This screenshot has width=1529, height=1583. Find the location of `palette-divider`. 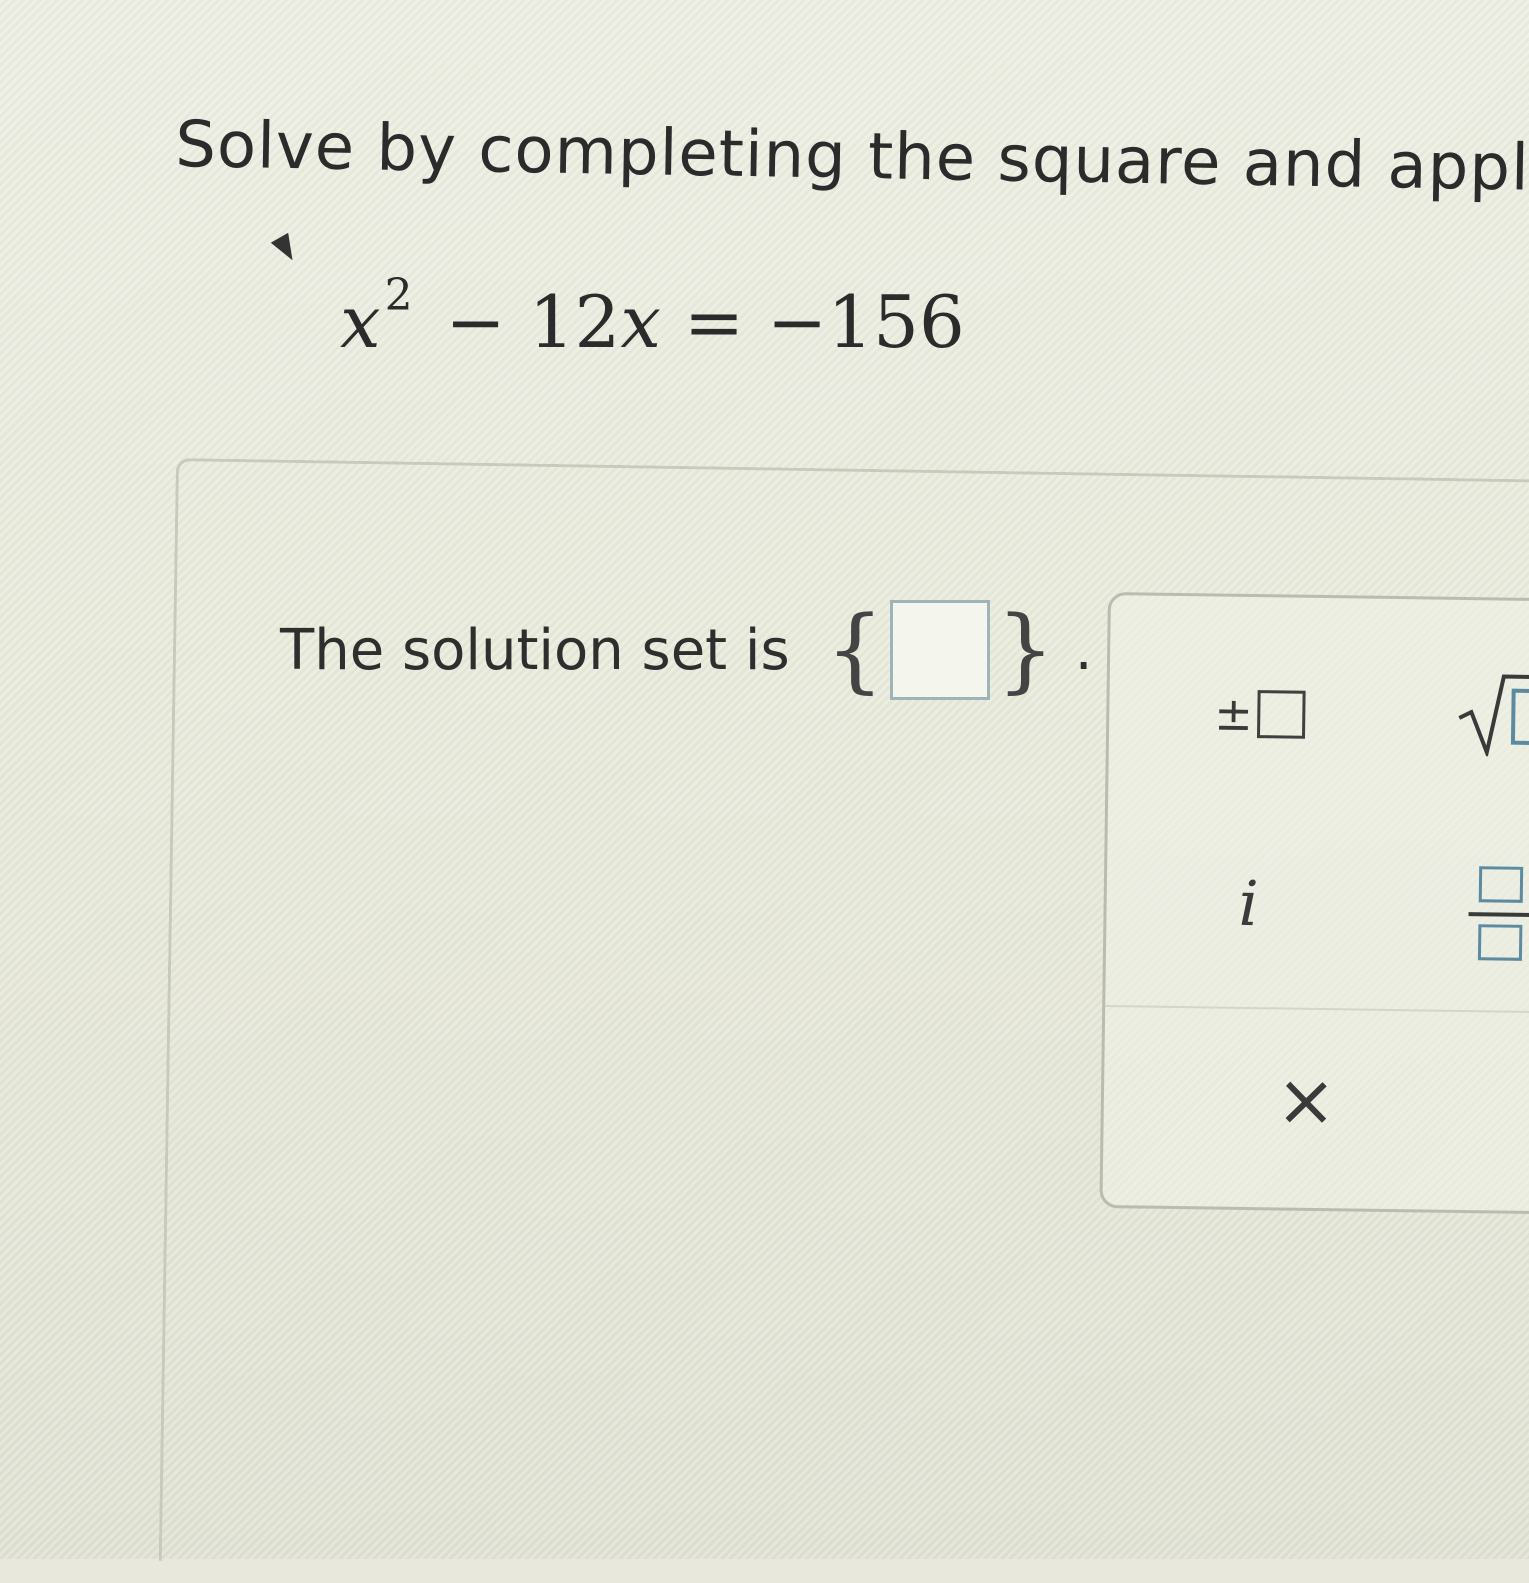

palette-divider is located at coordinates (1317, 1009).